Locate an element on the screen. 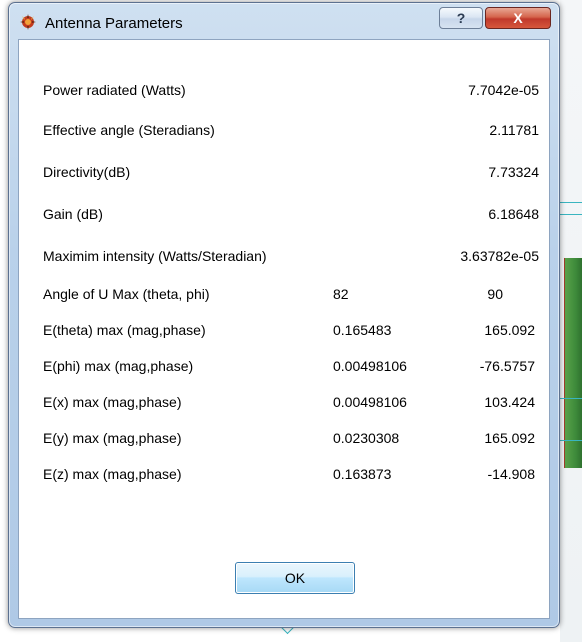 The width and height of the screenshot is (582, 642). pair-label: E(y) max (mag,phase) is located at coordinates (112, 438).